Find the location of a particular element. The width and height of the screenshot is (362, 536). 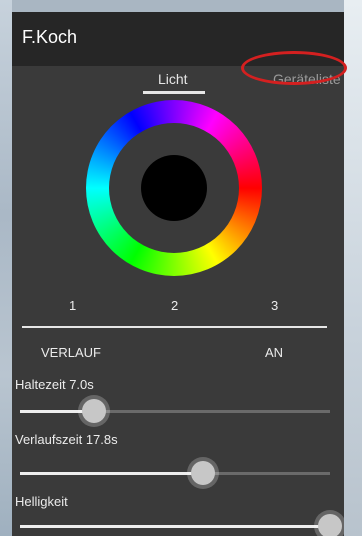

haltezeit-slider is located at coordinates (175, 411).